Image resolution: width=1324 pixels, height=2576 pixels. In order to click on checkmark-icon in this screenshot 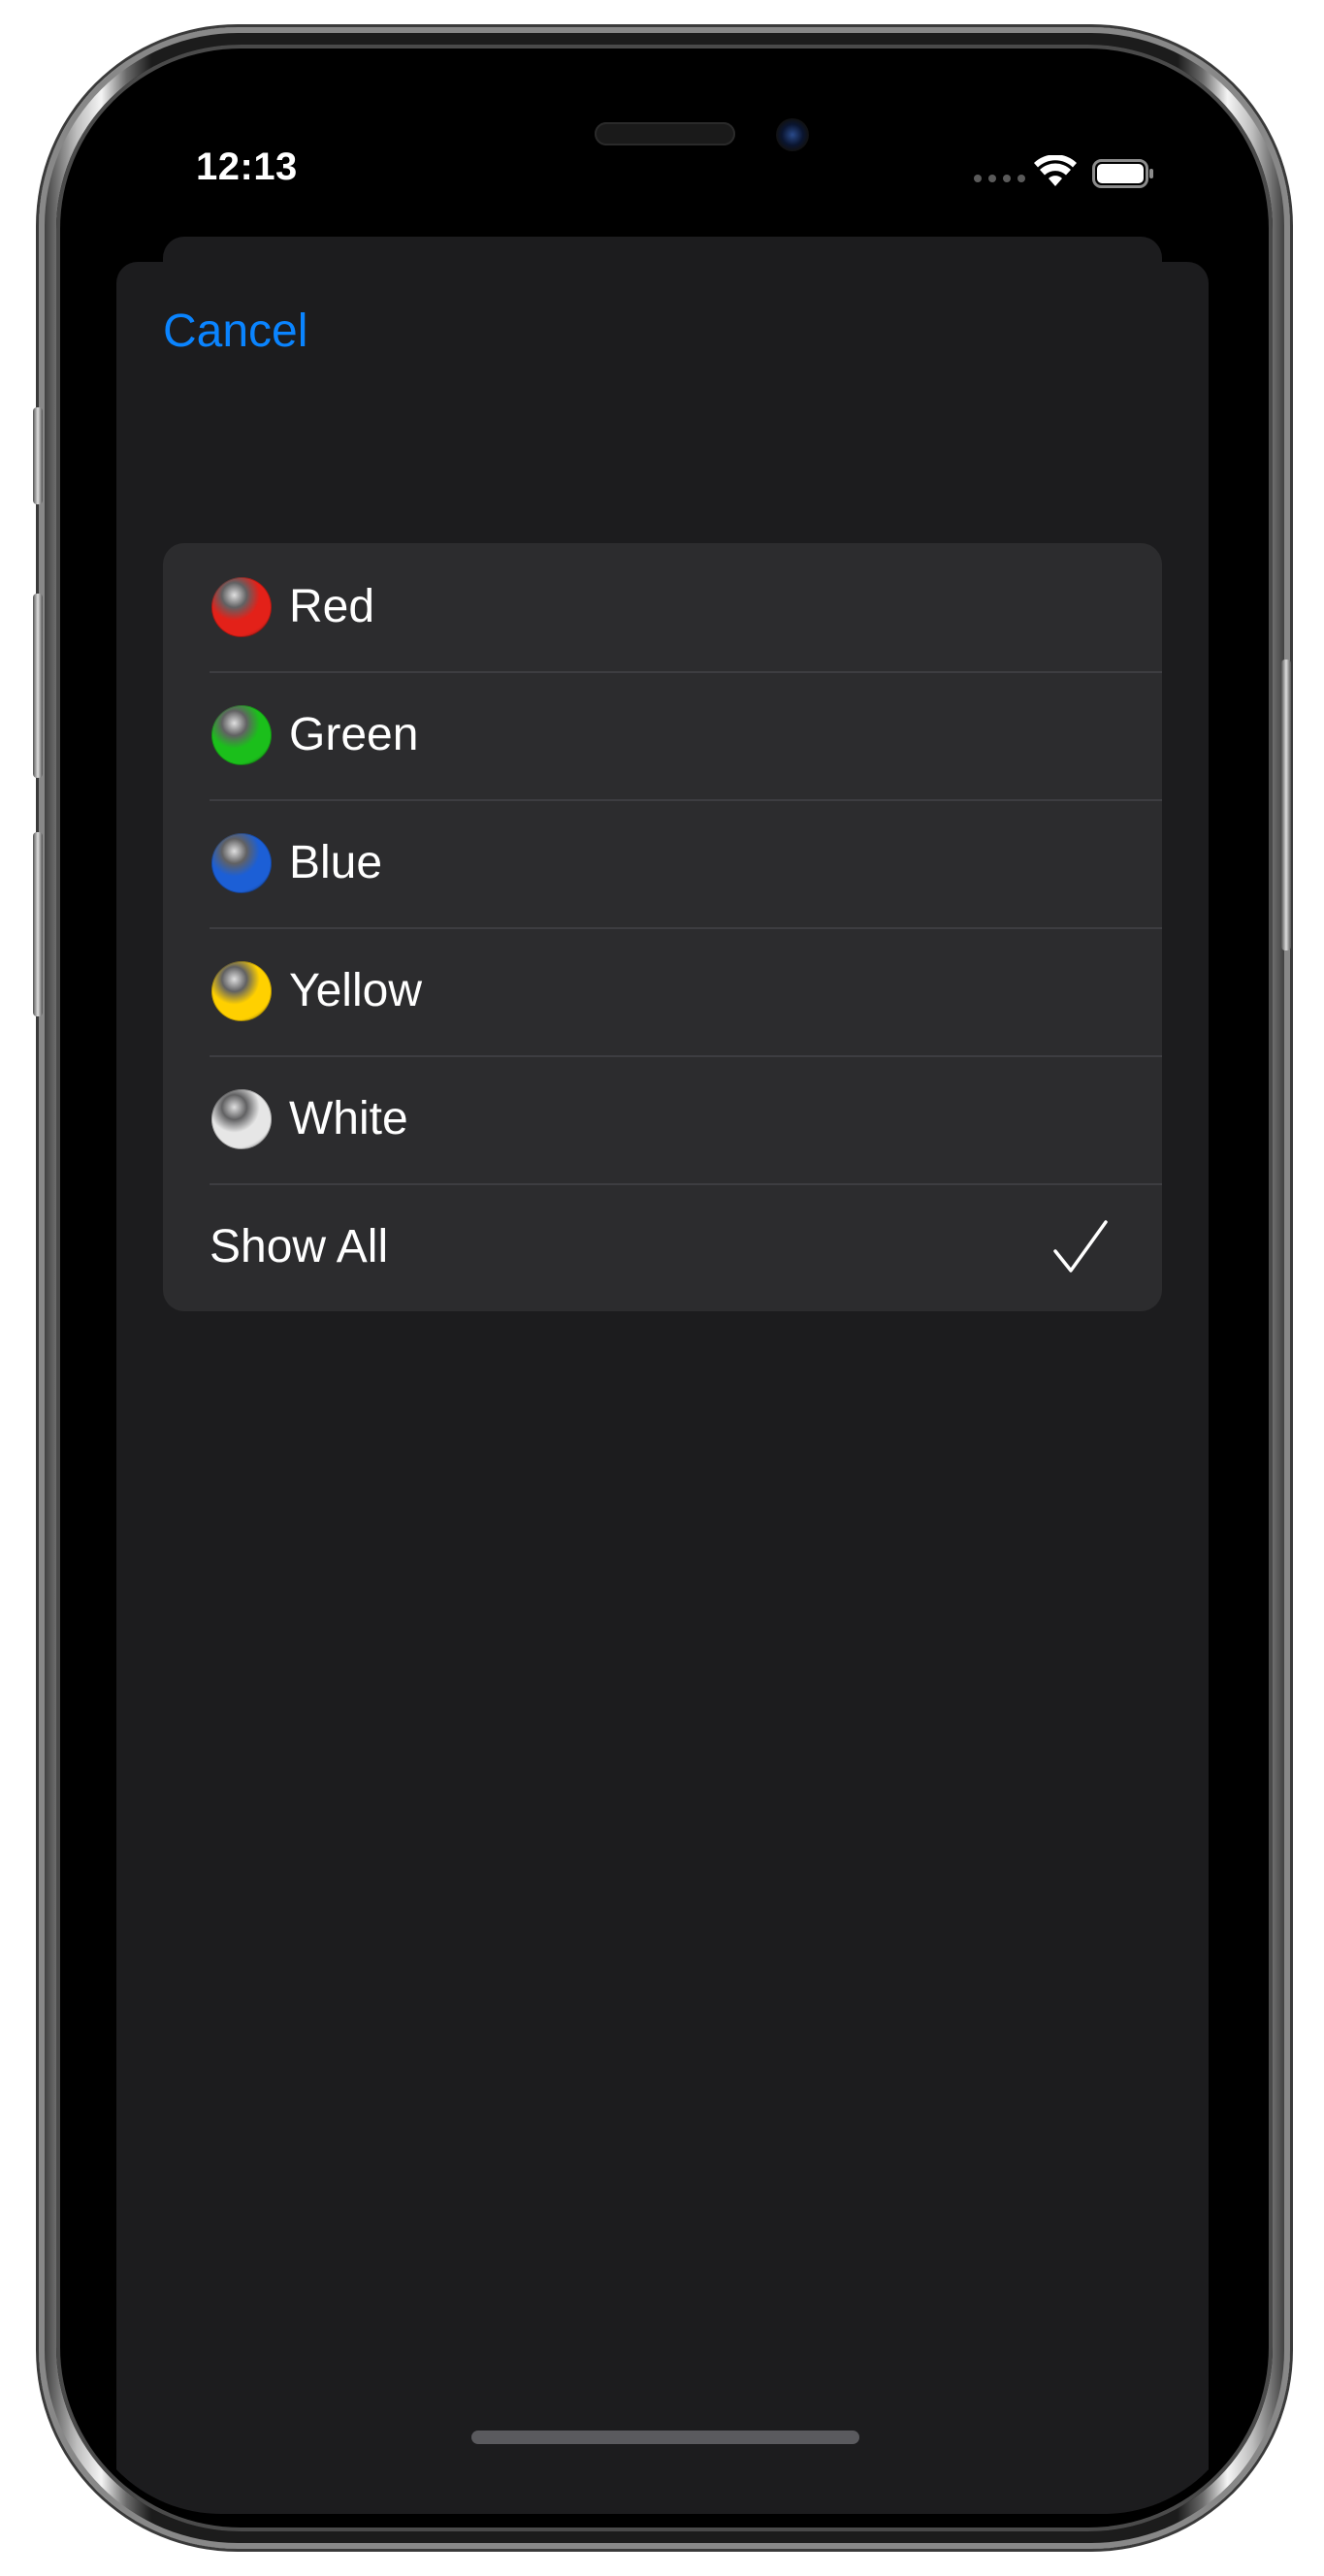, I will do `click(1080, 1246)`.